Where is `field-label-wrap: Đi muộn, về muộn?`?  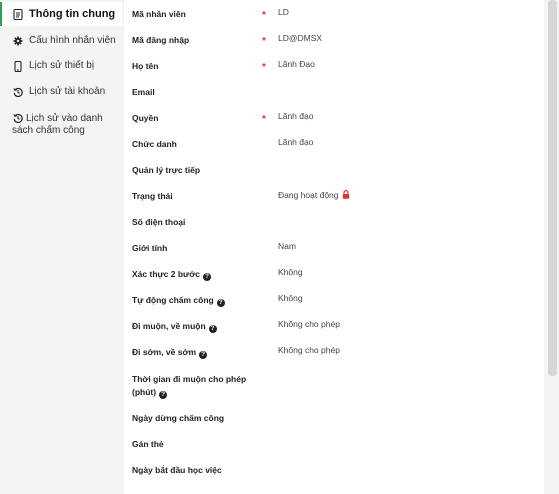
field-label-wrap: Đi muộn, về muộn? is located at coordinates (192, 326).